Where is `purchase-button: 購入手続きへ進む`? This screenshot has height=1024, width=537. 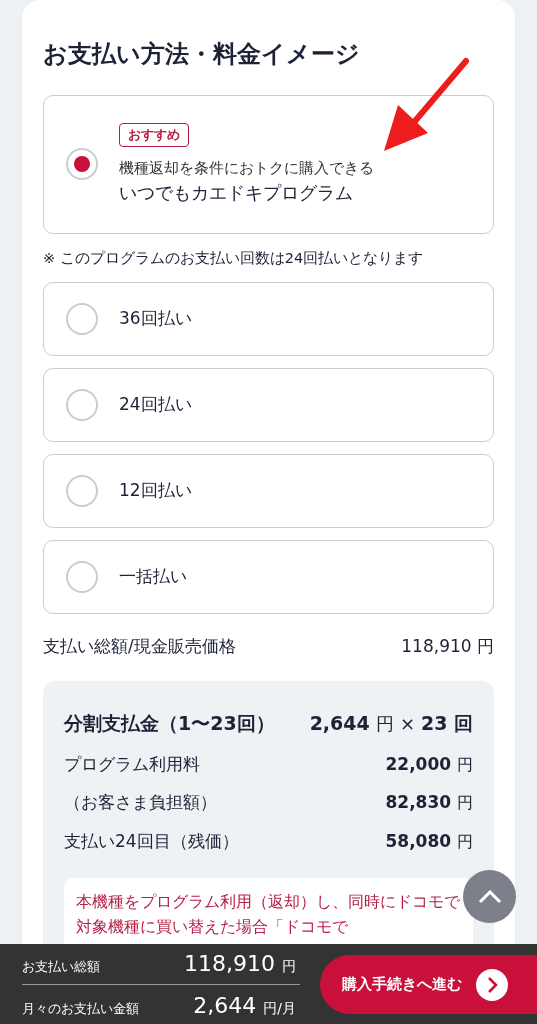 purchase-button: 購入手続きへ進む is located at coordinates (428, 984).